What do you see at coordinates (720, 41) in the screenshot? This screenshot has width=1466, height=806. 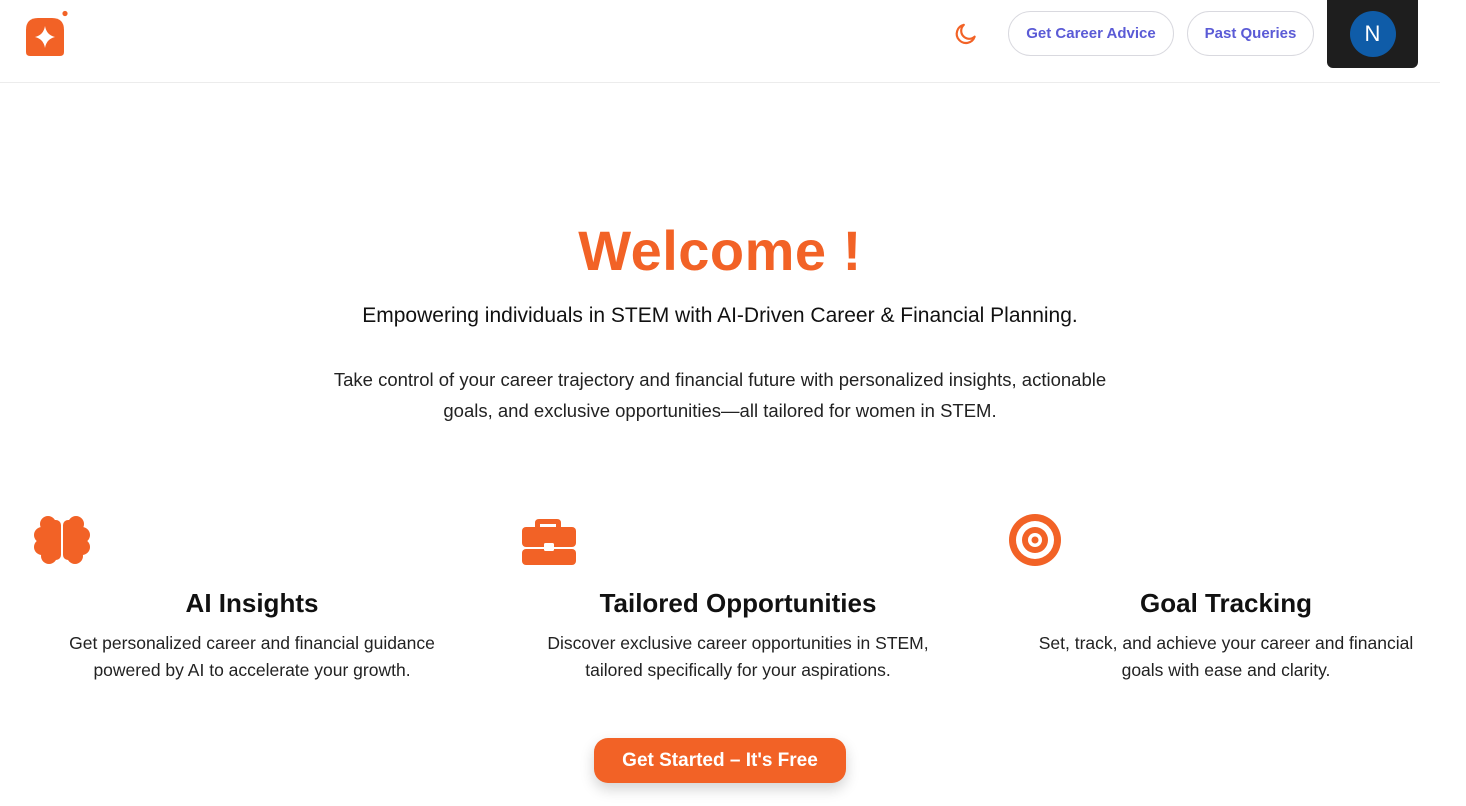 I see `top-header: Get Career Advice Past Queries N` at bounding box center [720, 41].